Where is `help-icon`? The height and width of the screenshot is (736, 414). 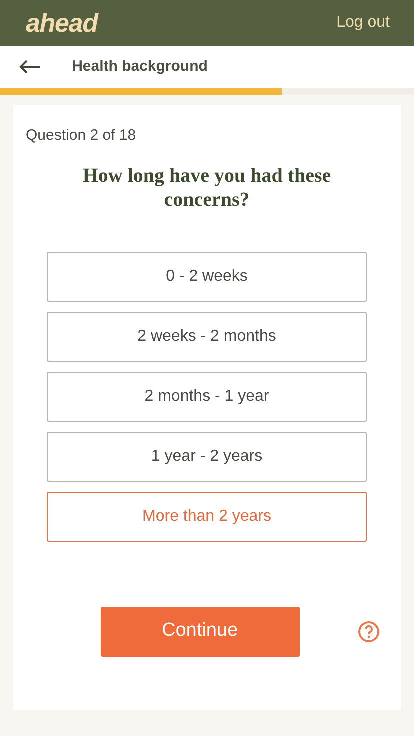
help-icon is located at coordinates (369, 631).